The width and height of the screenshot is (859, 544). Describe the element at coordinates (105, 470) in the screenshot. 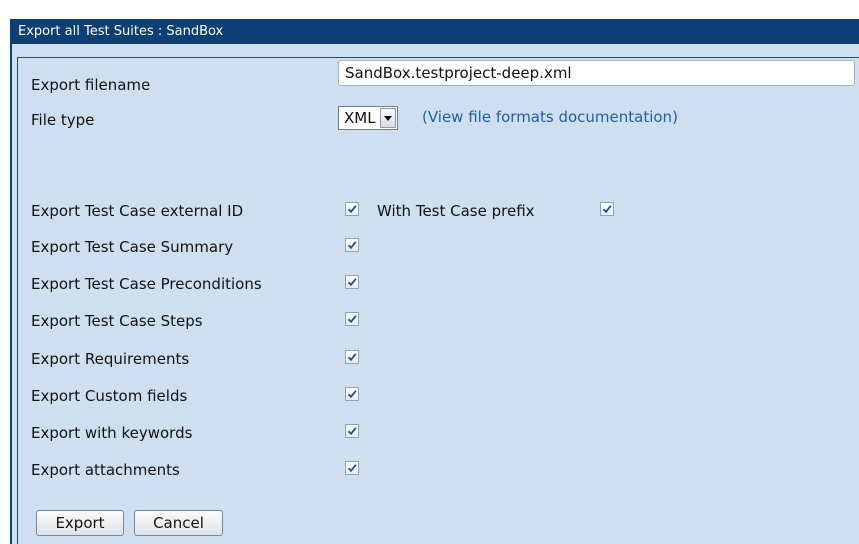

I see `option-label-attachments: Export attachments` at that location.